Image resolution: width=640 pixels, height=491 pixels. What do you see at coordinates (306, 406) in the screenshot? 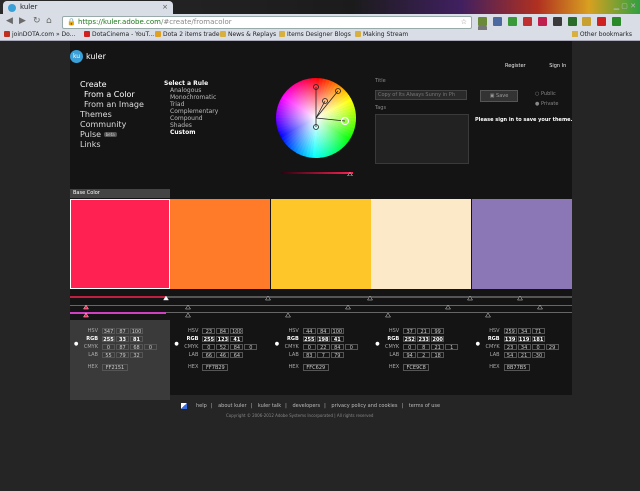
I see `footer-link: developers` at bounding box center [306, 406].